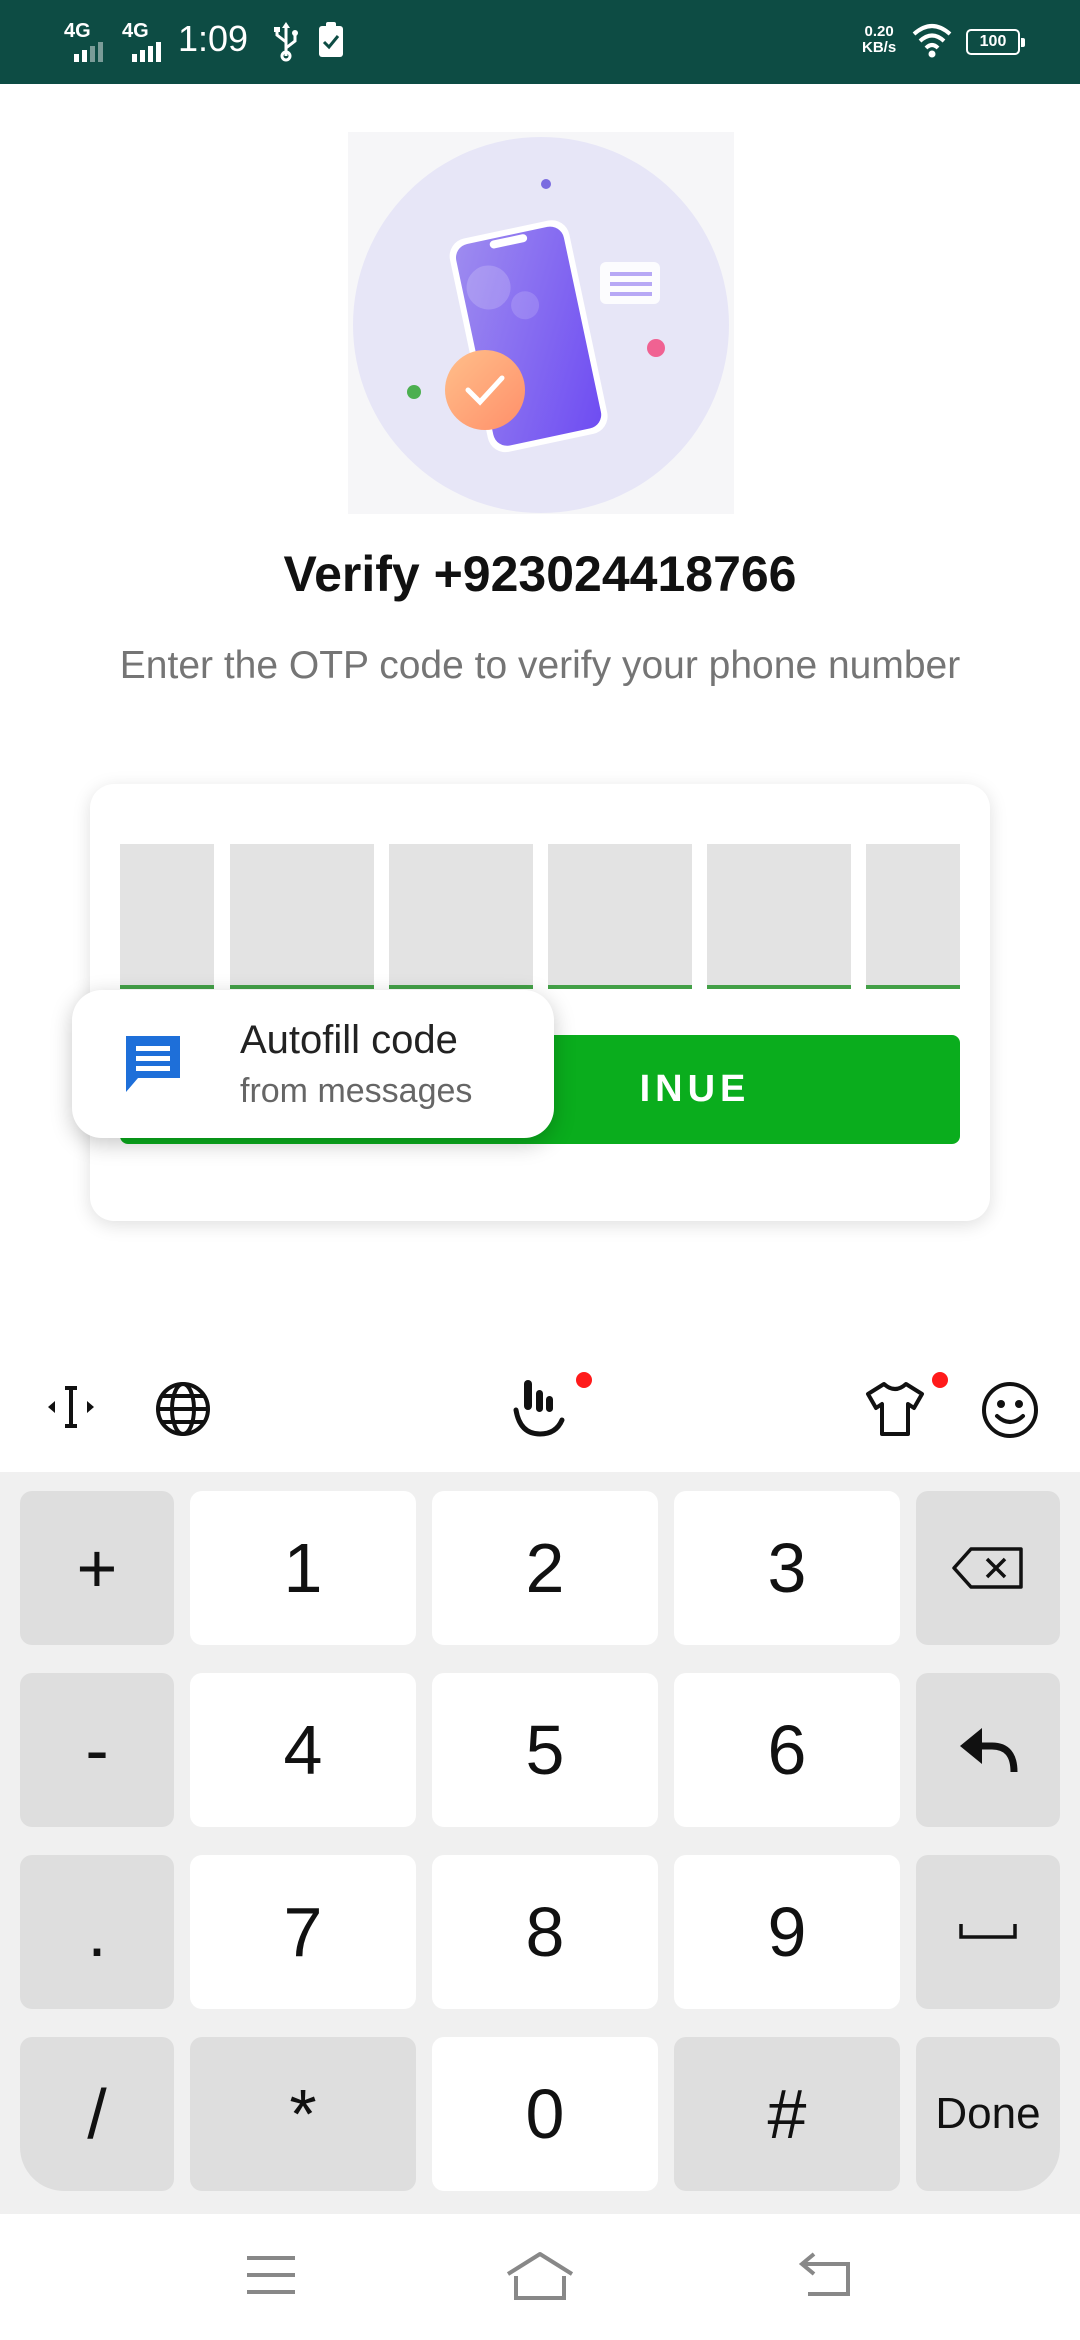 The image size is (1080, 2340). I want to click on key-6: 6, so click(787, 1750).